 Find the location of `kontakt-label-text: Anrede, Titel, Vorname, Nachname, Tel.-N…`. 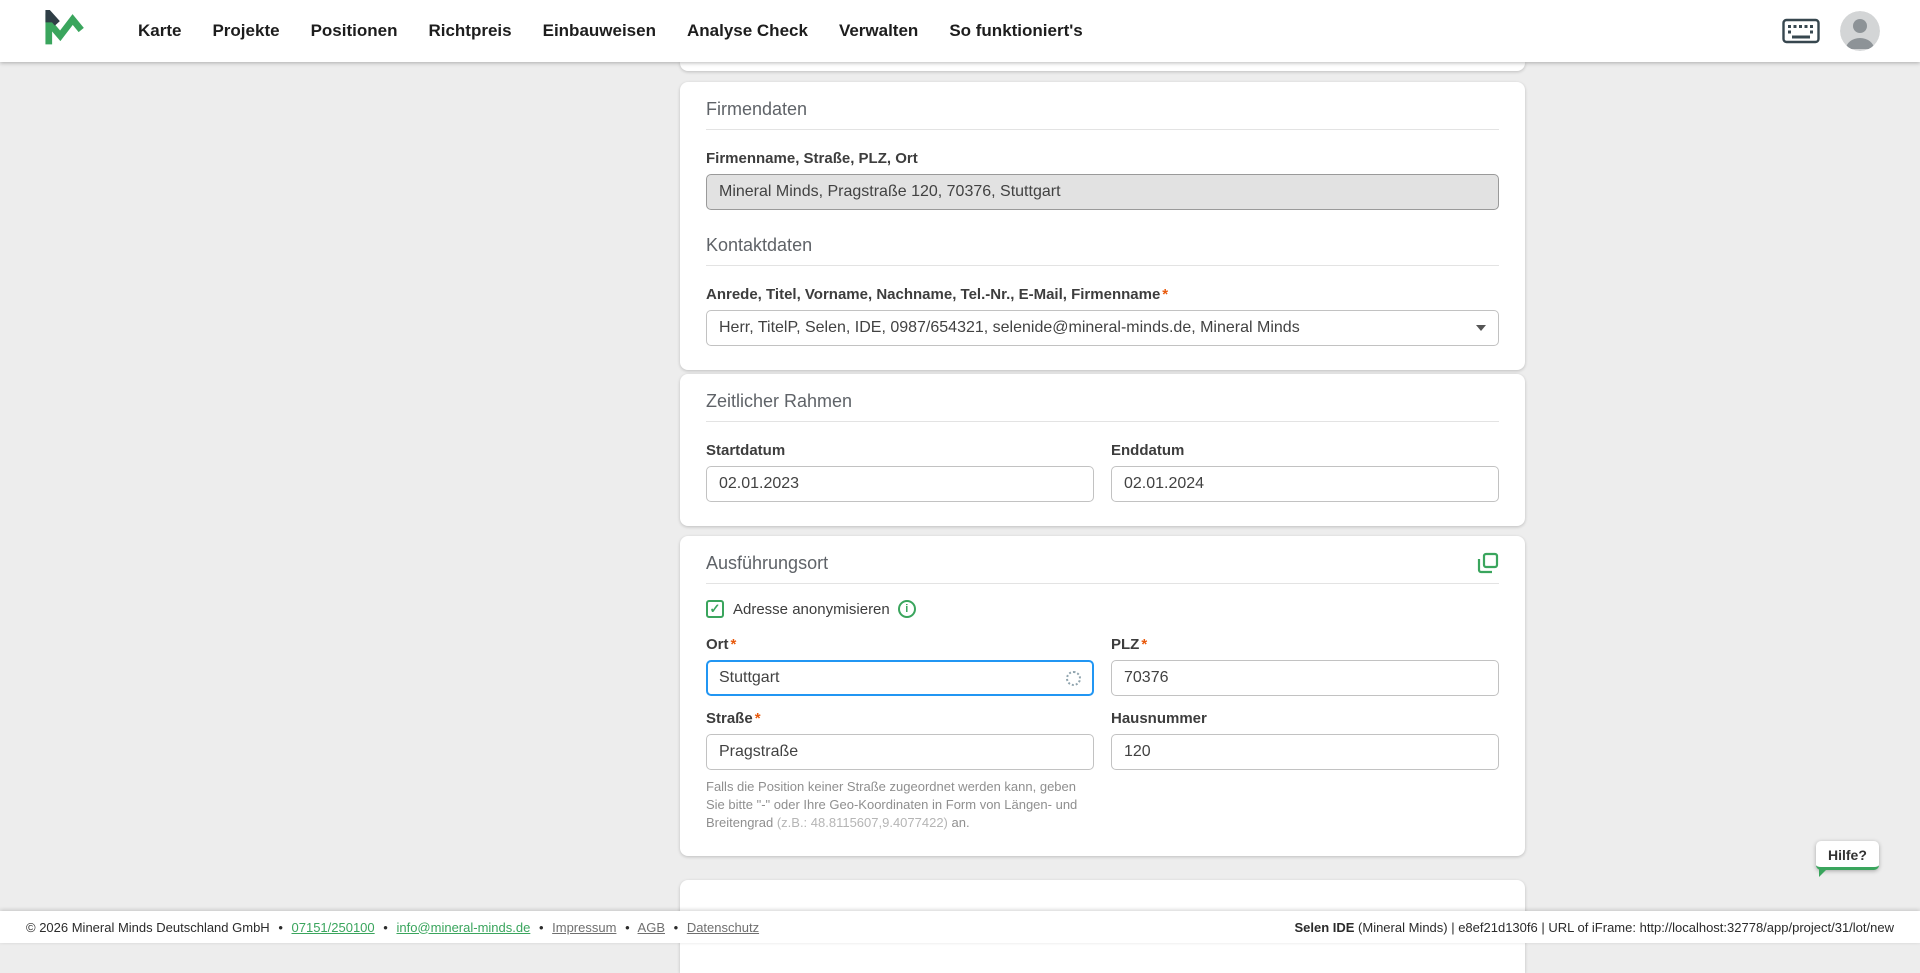

kontakt-label-text: Anrede, Titel, Vorname, Nachname, Tel.-N… is located at coordinates (933, 294).